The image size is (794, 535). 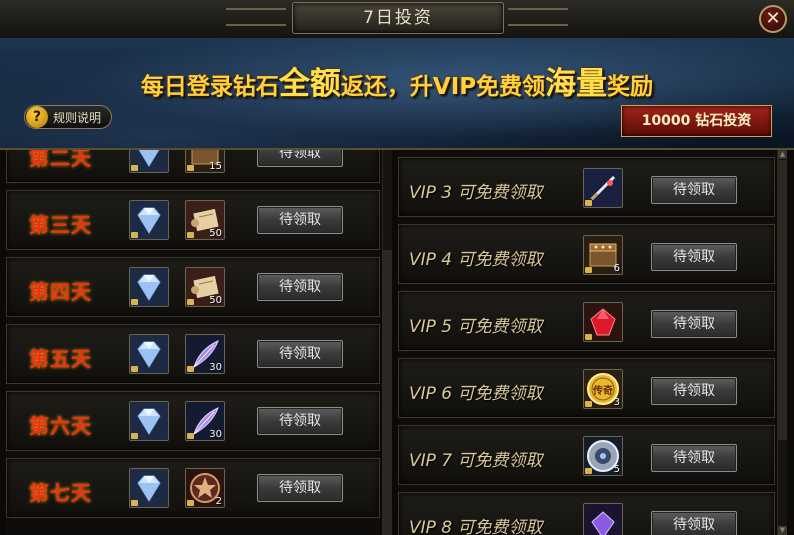 What do you see at coordinates (60, 426) in the screenshot?
I see `day-label: 第六天` at bounding box center [60, 426].